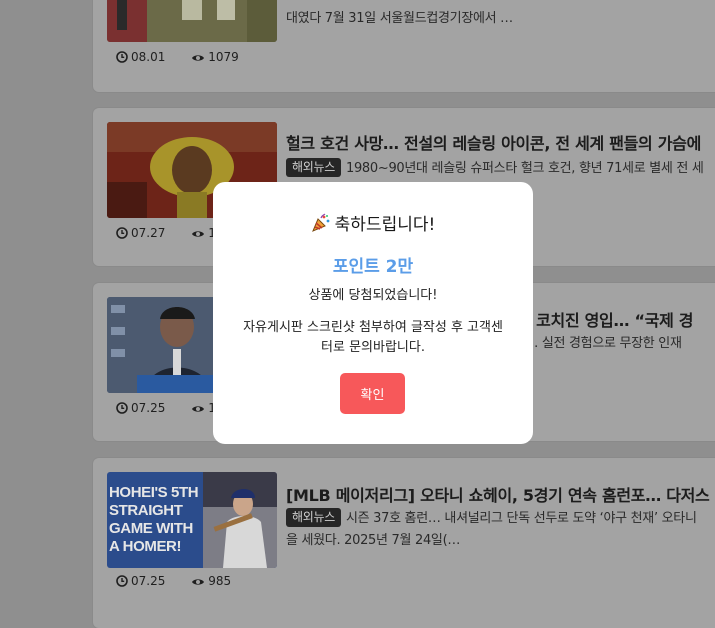 The width and height of the screenshot is (715, 628). Describe the element at coordinates (592, 343) in the screenshot. I see `article-summary: 합류… 실전 경험으로 무장한 인재` at that location.